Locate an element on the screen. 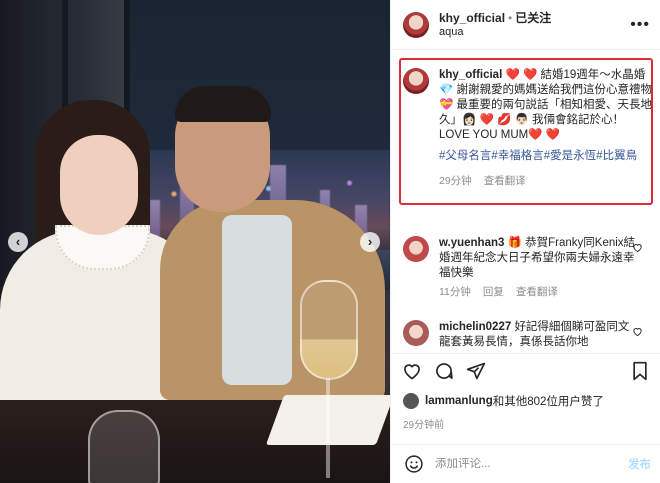 The width and height of the screenshot is (660, 483). emoji-icon is located at coordinates (414, 464).